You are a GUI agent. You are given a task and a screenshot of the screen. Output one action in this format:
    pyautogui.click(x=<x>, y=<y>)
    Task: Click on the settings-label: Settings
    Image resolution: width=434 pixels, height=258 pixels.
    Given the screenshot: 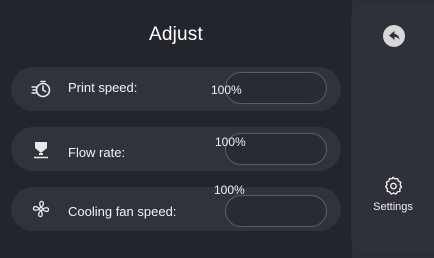 What is the action you would take?
    pyautogui.click(x=393, y=207)
    